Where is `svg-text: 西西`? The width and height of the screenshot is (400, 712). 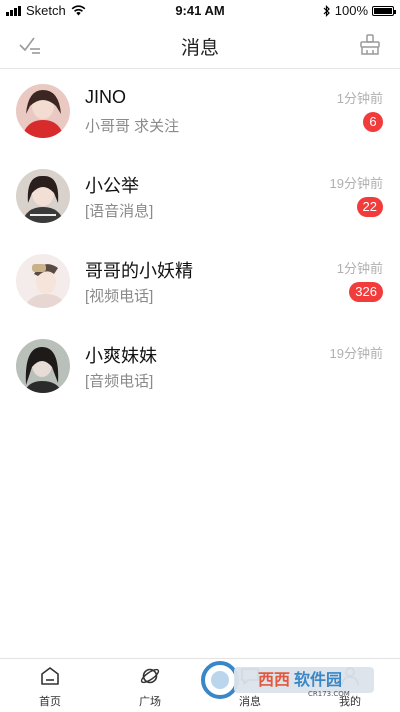
svg-text: 西西 is located at coordinates (274, 679).